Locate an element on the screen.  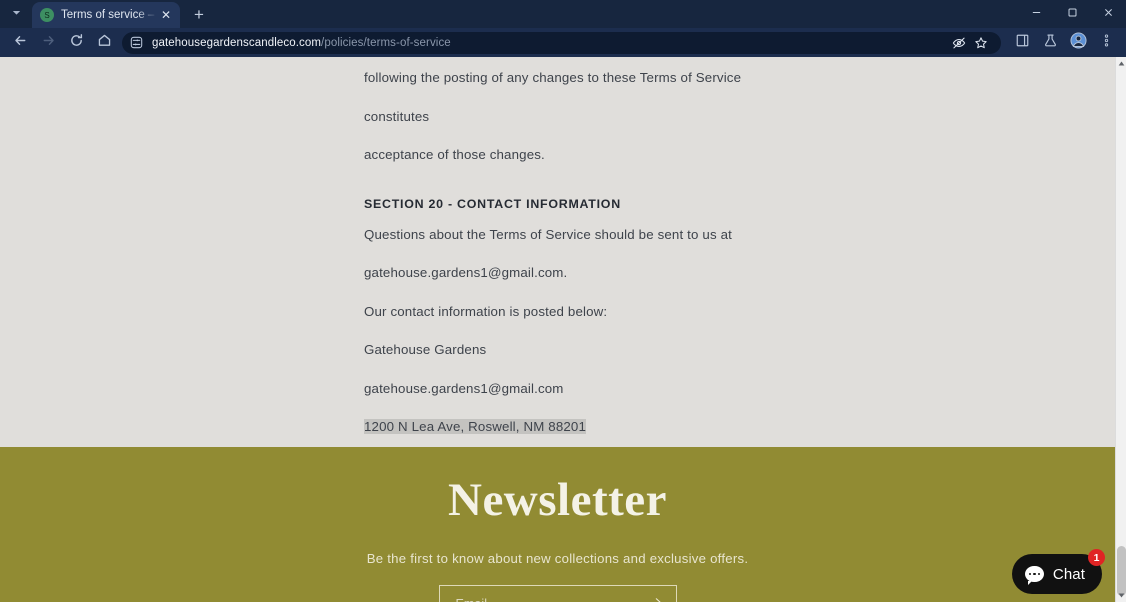
browser-tab-active: S Terms of service – Gatehouse G ✕ is located at coordinates (106, 15).